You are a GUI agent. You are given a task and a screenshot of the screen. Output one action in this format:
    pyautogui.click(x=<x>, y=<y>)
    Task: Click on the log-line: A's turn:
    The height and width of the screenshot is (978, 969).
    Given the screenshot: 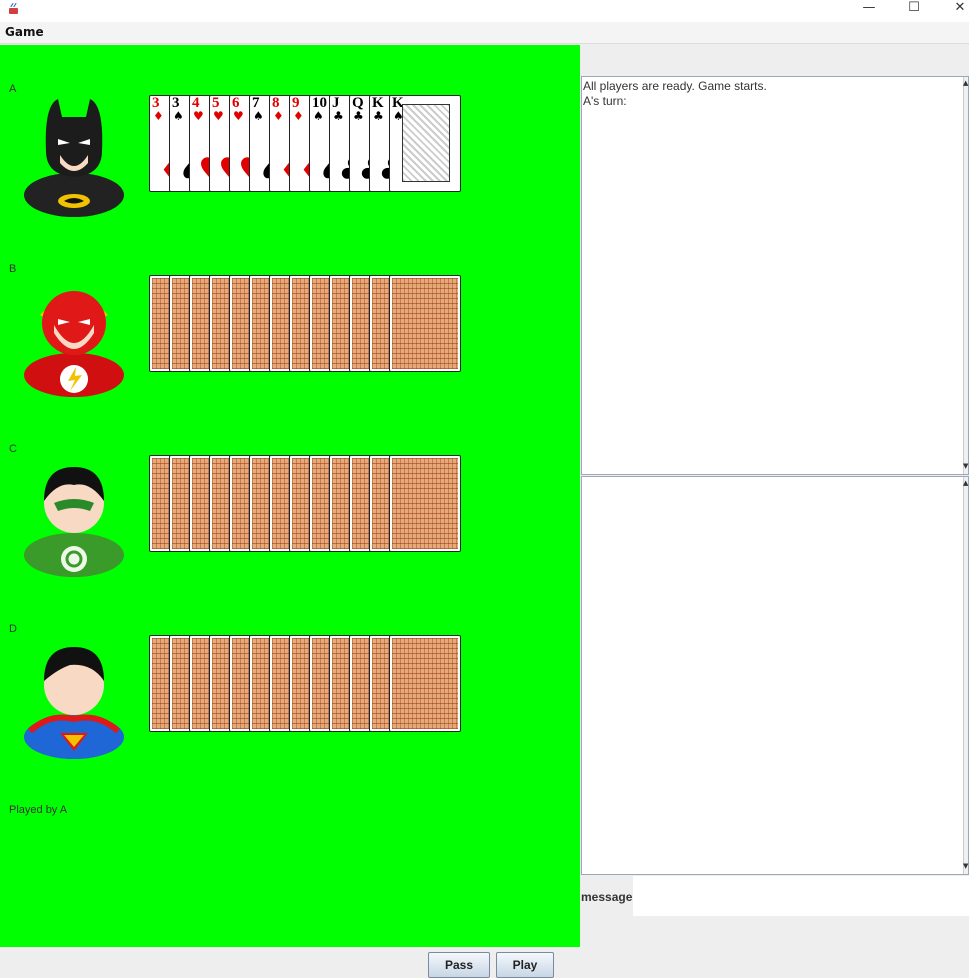 What is the action you would take?
    pyautogui.click(x=605, y=101)
    